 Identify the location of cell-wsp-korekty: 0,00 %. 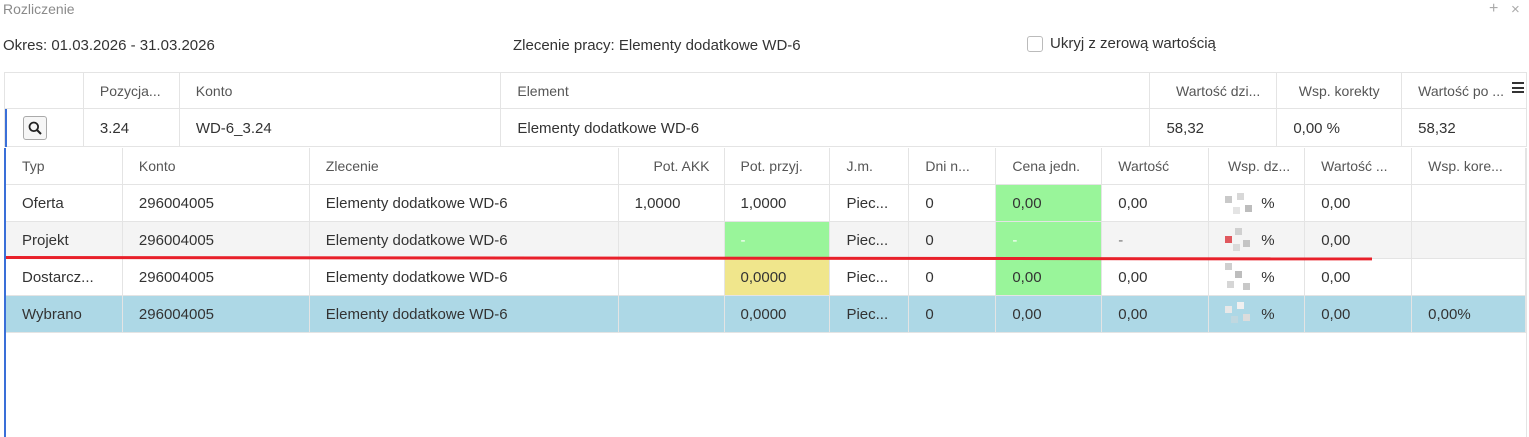
(1340, 128).